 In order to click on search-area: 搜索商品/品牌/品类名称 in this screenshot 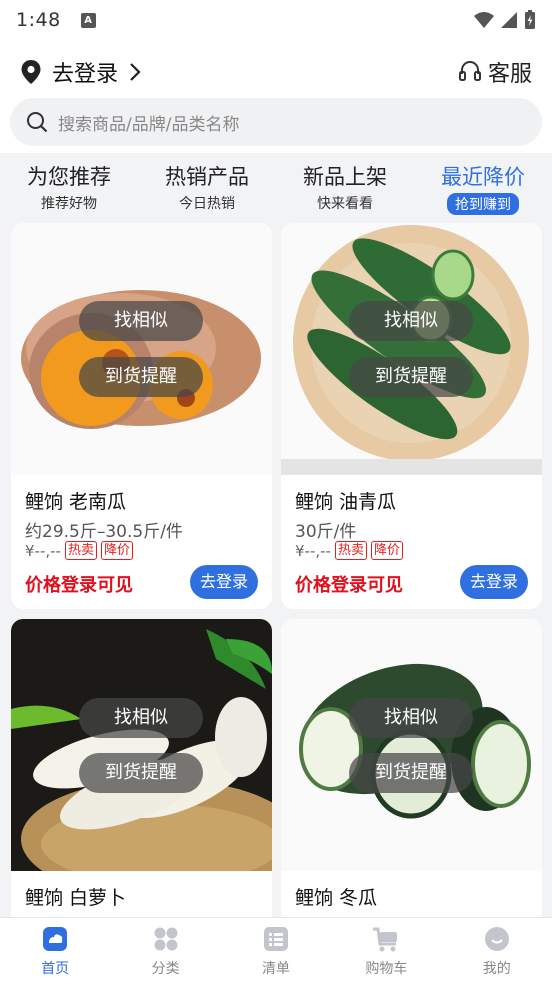, I will do `click(276, 125)`.